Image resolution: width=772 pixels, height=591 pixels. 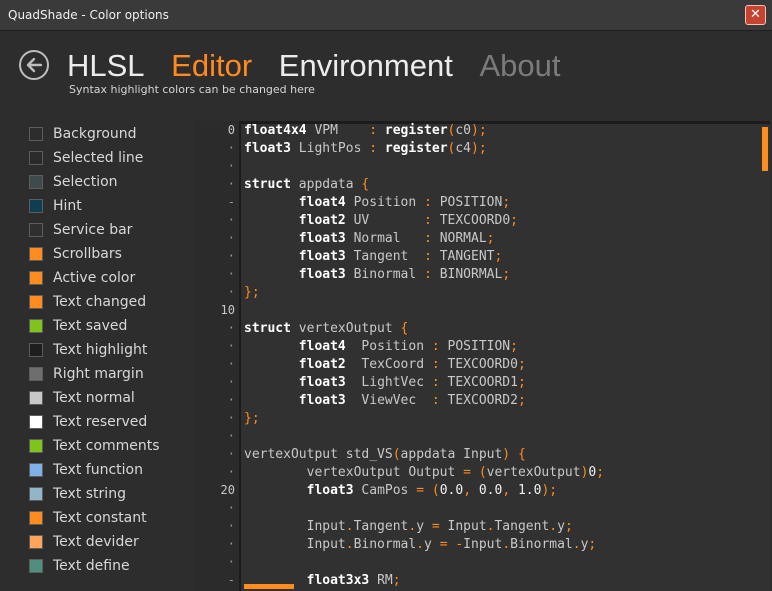 I want to click on color-option-item: Text saved, so click(x=109, y=326).